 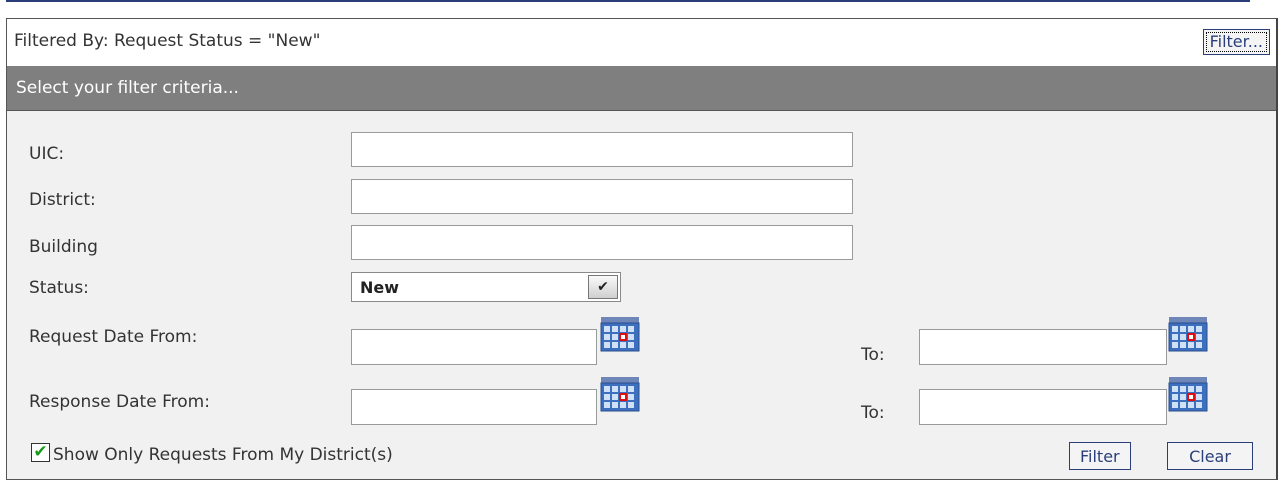 I want to click on request-date-to-label: To:, so click(x=873, y=355).